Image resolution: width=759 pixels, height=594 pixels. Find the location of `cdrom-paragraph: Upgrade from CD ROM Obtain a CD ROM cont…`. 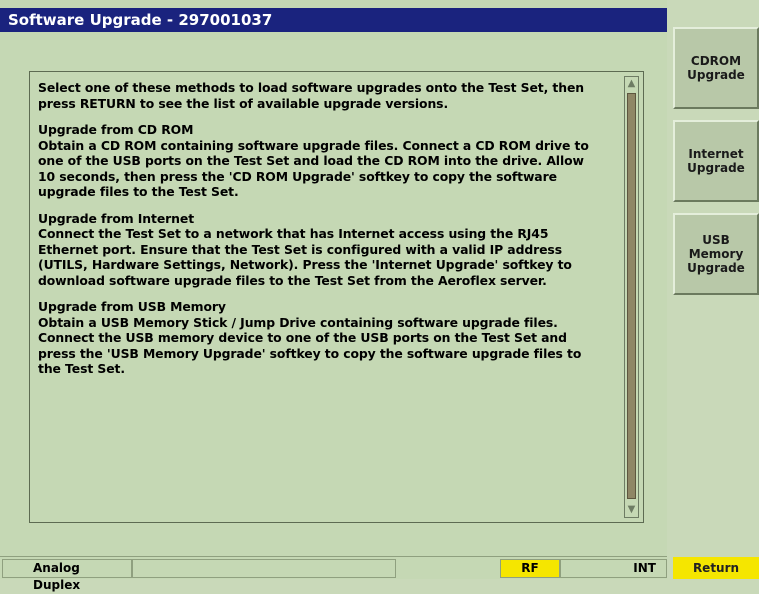

cdrom-paragraph: Upgrade from CD ROM Obtain a CD ROM cont… is located at coordinates (313, 160).